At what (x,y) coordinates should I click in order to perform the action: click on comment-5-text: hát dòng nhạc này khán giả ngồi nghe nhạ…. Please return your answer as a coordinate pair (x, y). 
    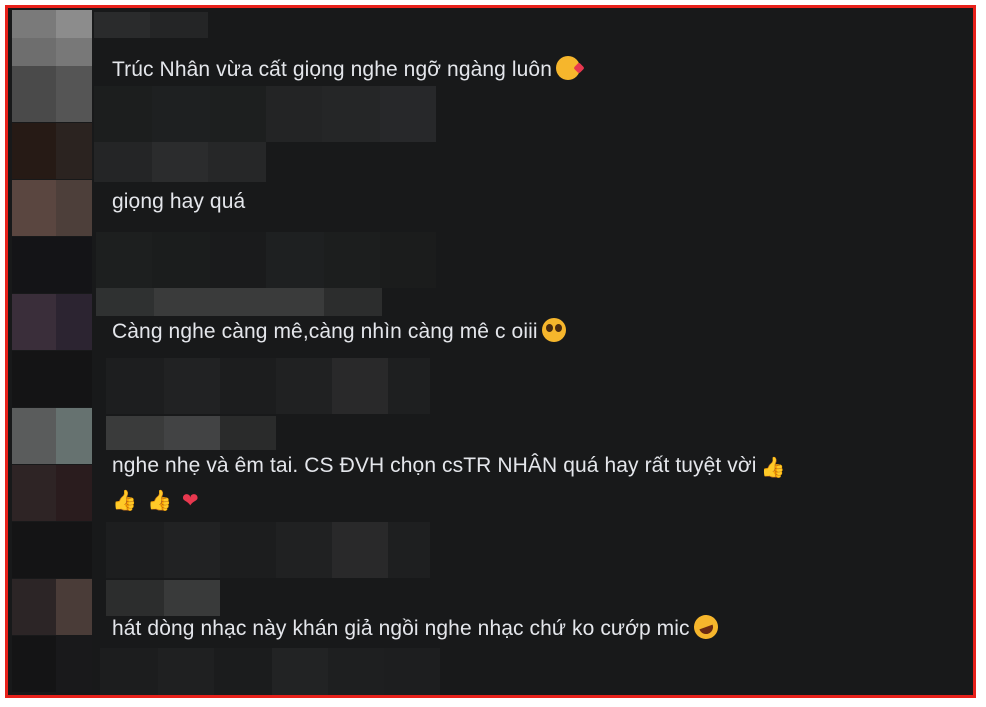
    Looking at the image, I should click on (401, 628).